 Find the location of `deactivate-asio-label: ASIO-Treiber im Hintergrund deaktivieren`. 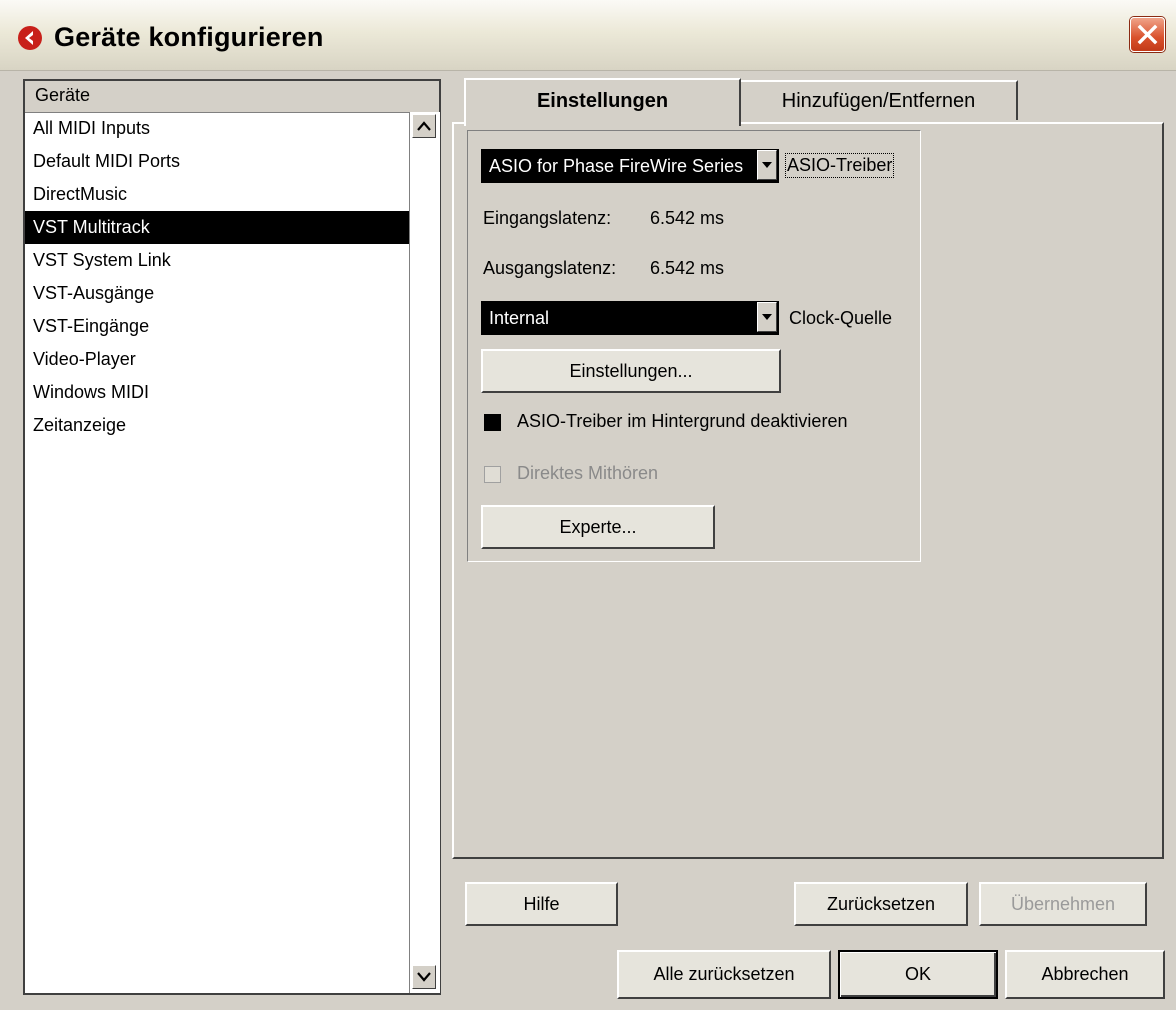

deactivate-asio-label: ASIO-Treiber im Hintergrund deaktivieren is located at coordinates (682, 421).